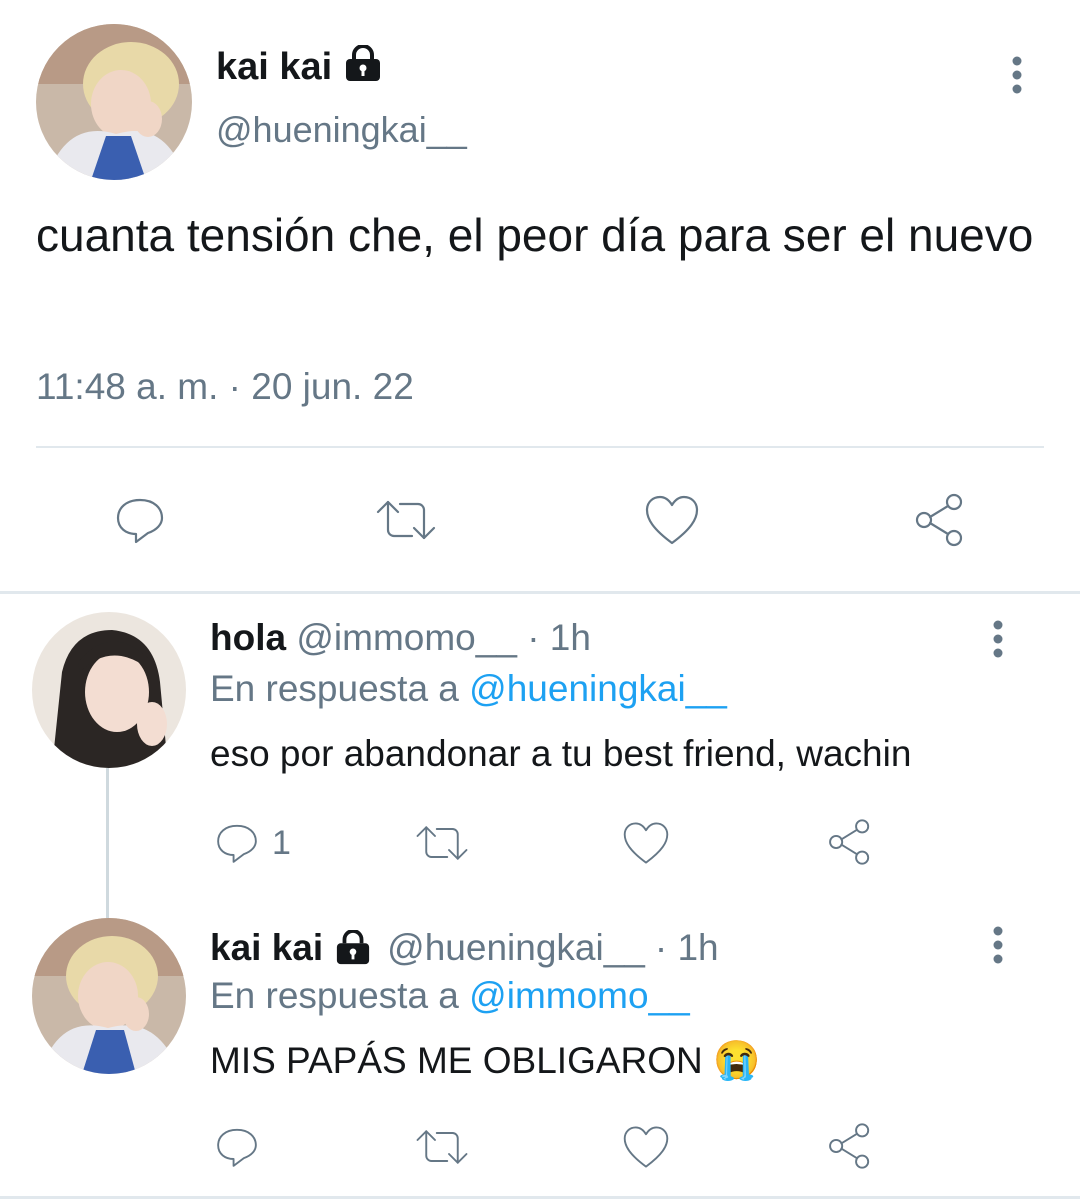 The height and width of the screenshot is (1200, 1080). I want to click on crying-face-emoji: 😭, so click(737, 1061).